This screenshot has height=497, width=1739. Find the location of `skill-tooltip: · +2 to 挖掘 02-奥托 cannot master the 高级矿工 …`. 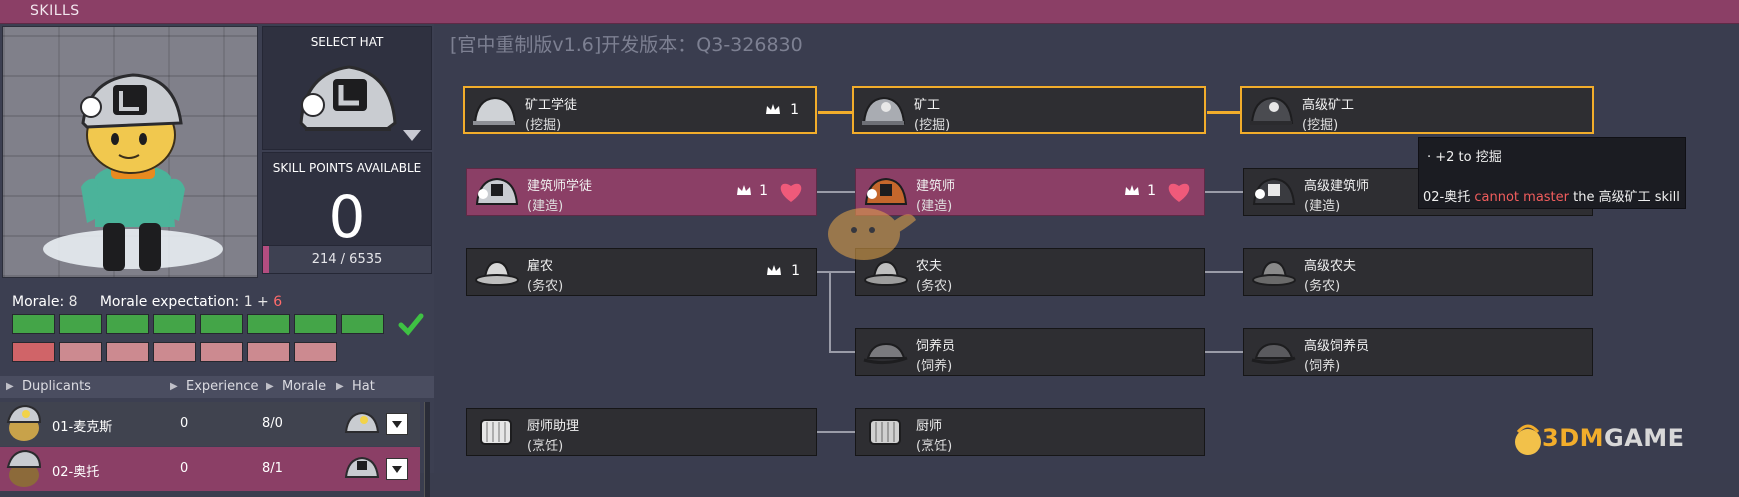

skill-tooltip: · +2 to 挖掘 02-奥托 cannot master the 高级矿工 … is located at coordinates (1552, 173).